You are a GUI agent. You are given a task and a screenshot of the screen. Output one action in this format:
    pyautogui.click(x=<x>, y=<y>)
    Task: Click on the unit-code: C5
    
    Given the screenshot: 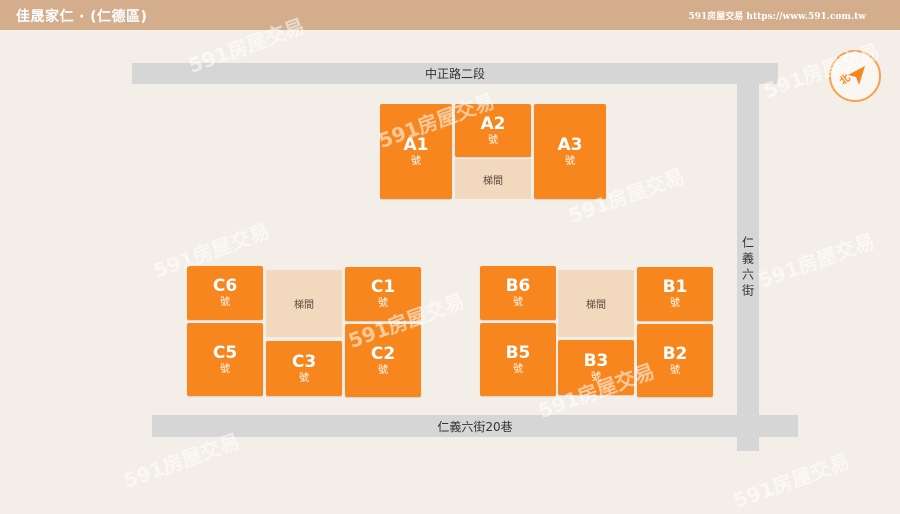 What is the action you would take?
    pyautogui.click(x=225, y=352)
    